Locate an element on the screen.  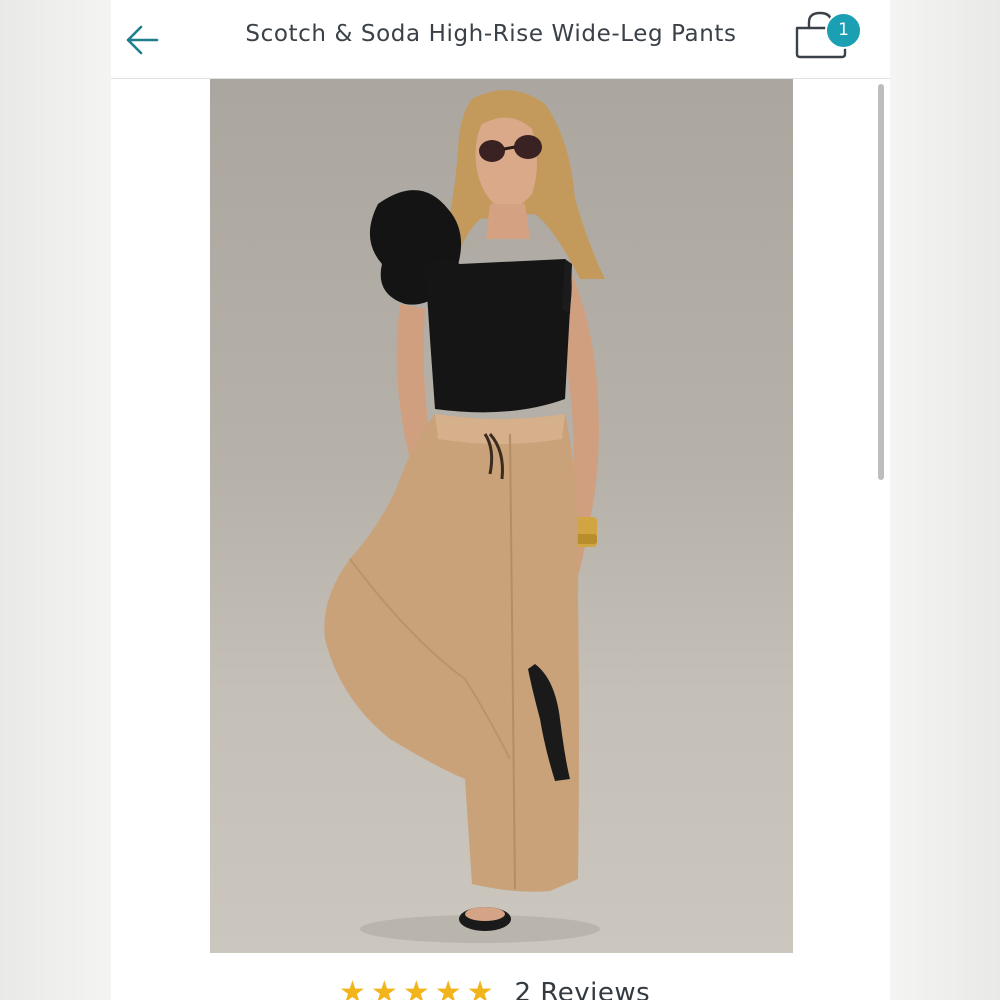
backdrop-left is located at coordinates (55, 500).